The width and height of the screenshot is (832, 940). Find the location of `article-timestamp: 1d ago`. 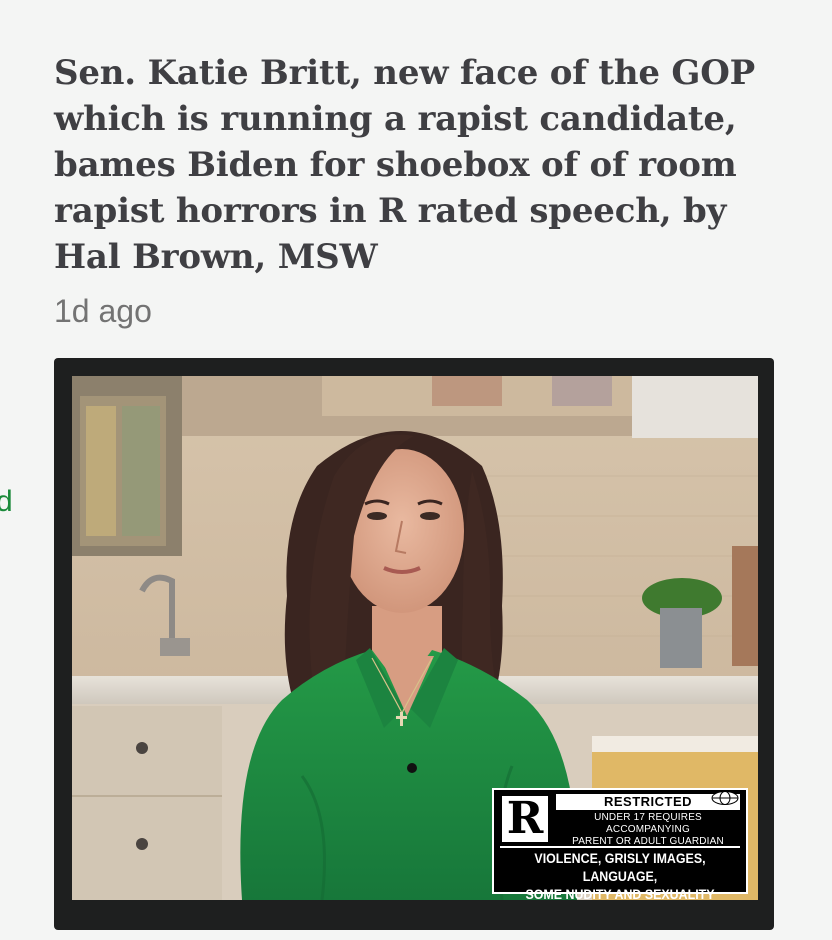

article-timestamp: 1d ago is located at coordinates (103, 311).